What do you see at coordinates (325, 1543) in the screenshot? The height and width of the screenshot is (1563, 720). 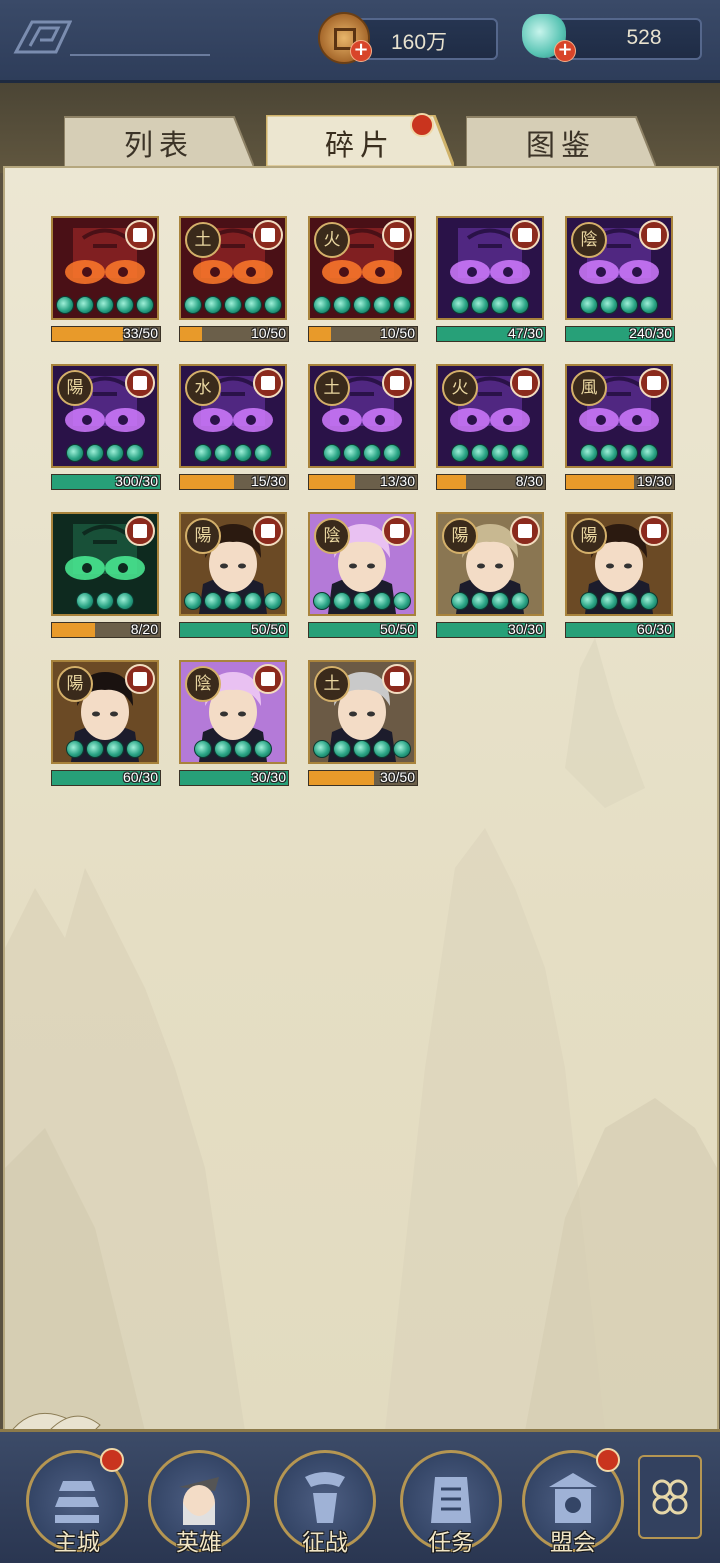 I see `nav-label: 征战` at bounding box center [325, 1543].